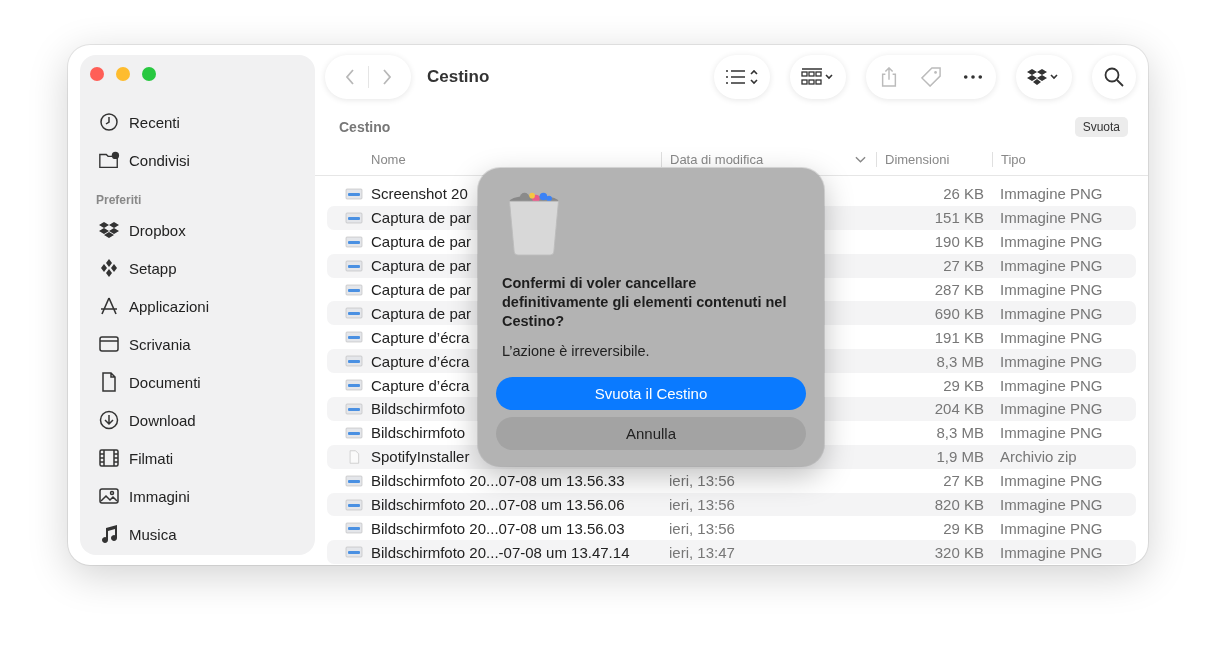 The height and width of the screenshot is (653, 1216). Describe the element at coordinates (197, 382) in the screenshot. I see `sidebar-item: Documenti` at that location.